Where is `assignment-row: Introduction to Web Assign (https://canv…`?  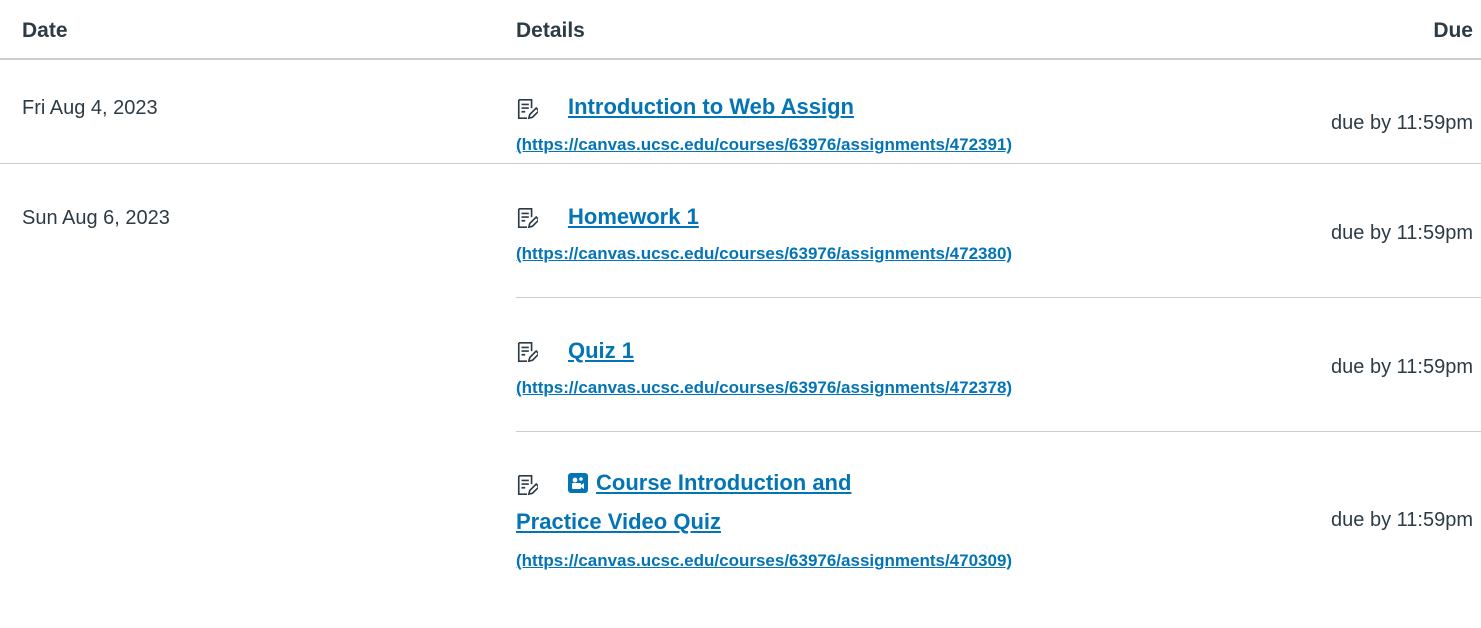
assignment-row: Introduction to Web Assign (https://canv… is located at coordinates (998, 111).